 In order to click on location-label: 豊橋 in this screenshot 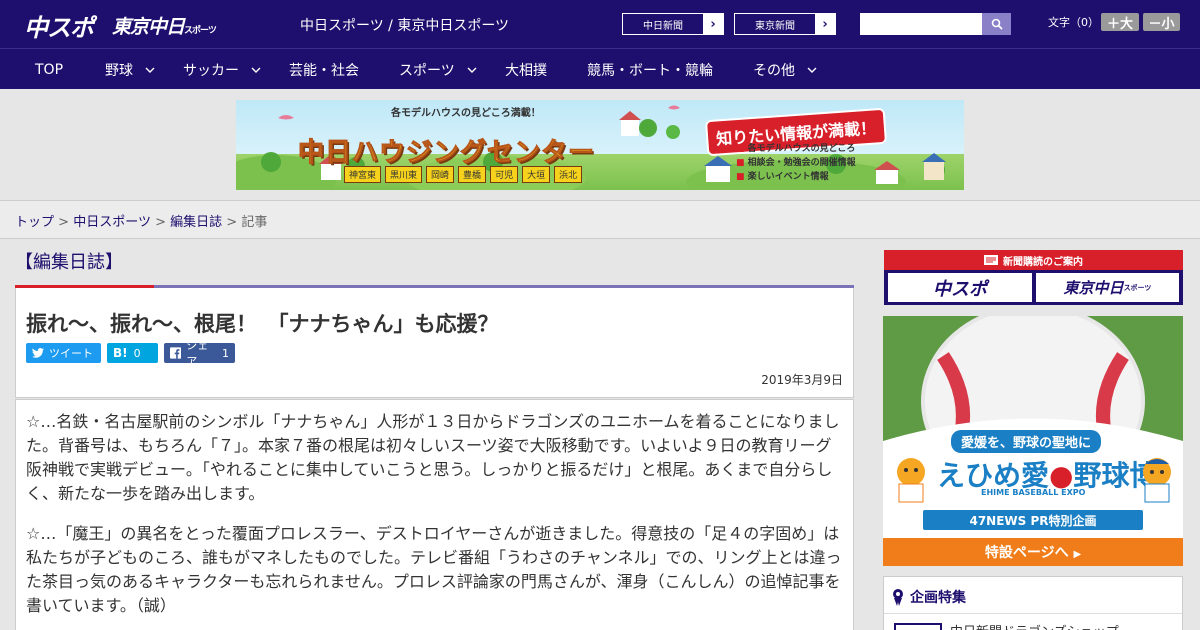, I will do `click(472, 174)`.